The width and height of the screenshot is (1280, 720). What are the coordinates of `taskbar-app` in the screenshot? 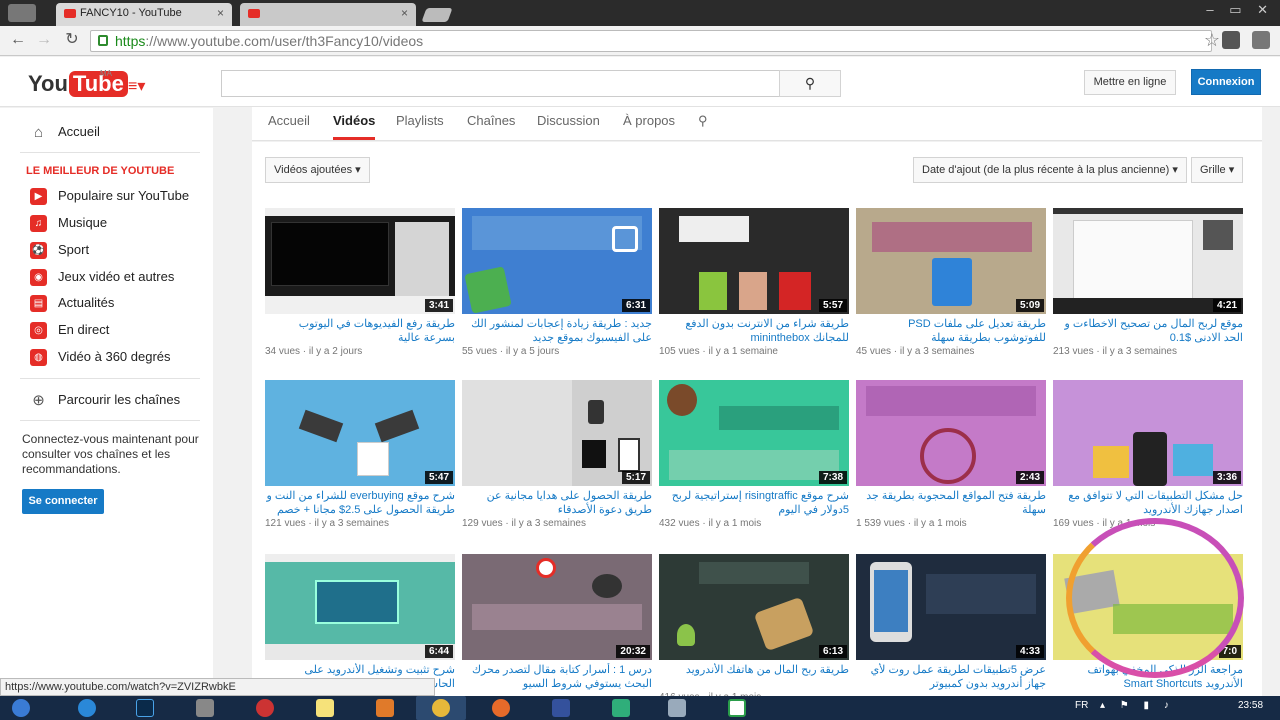 It's located at (205, 708).